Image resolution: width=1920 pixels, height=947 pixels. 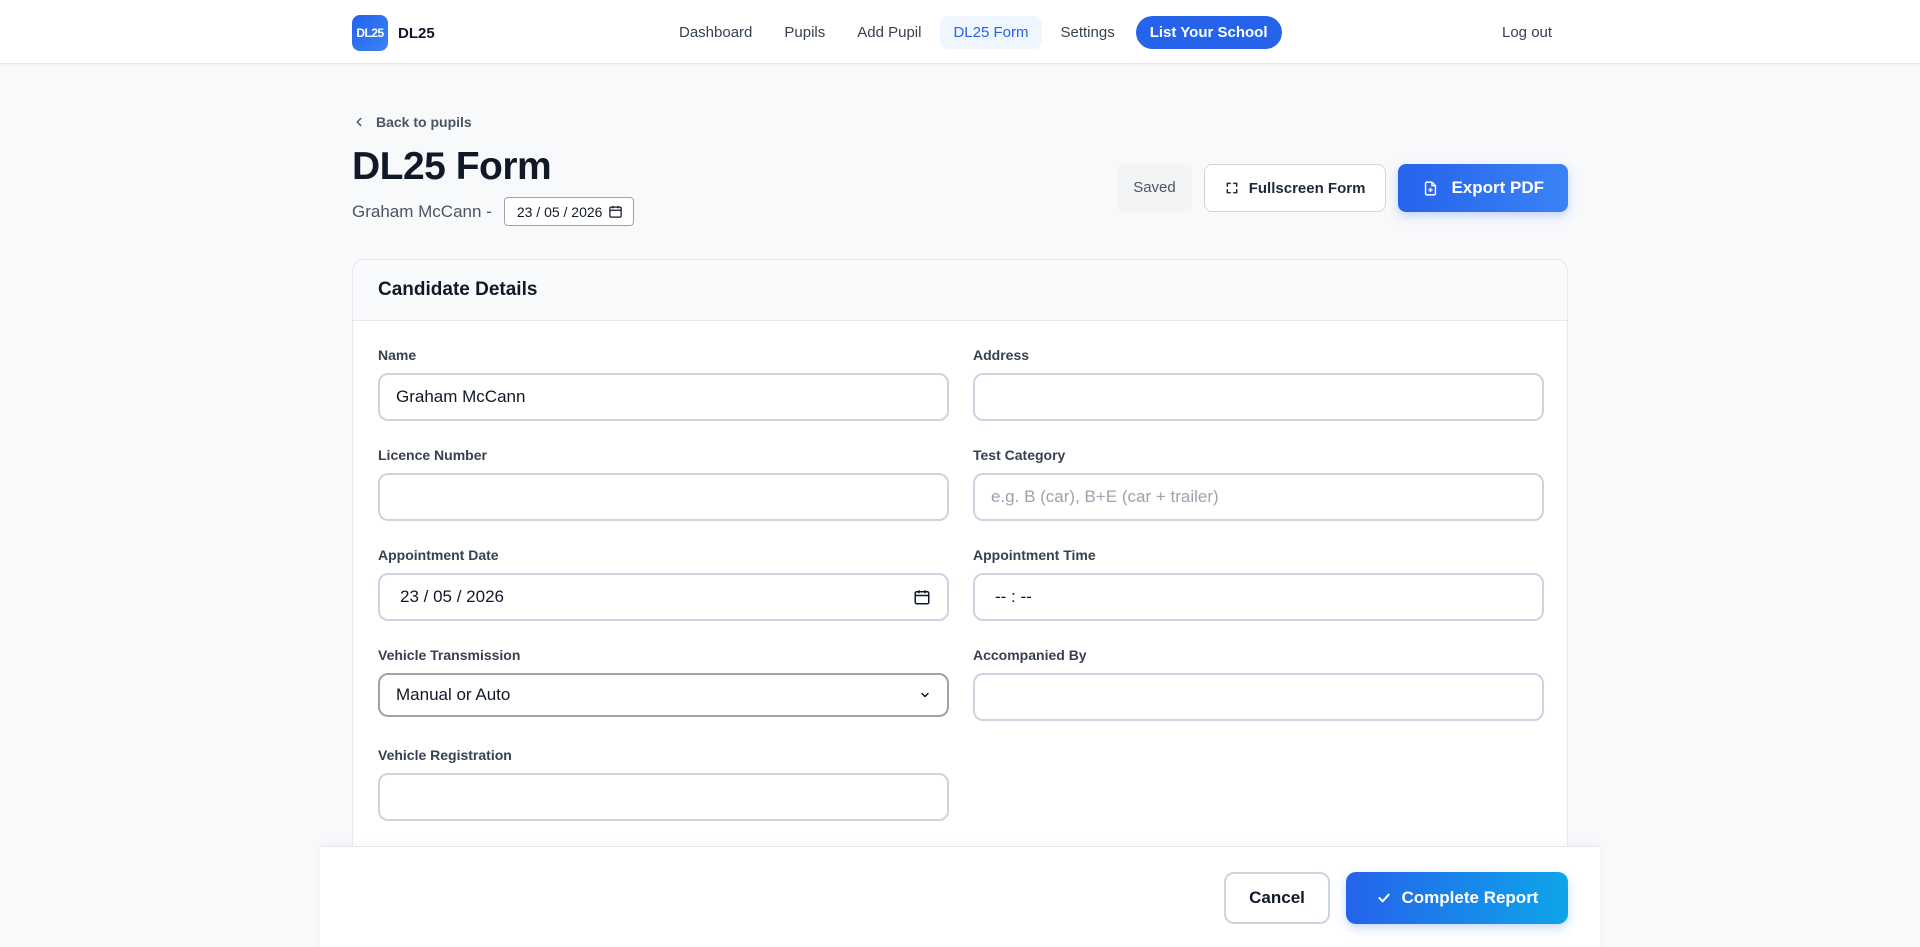 I want to click on back-label: Back to pupils, so click(x=424, y=122).